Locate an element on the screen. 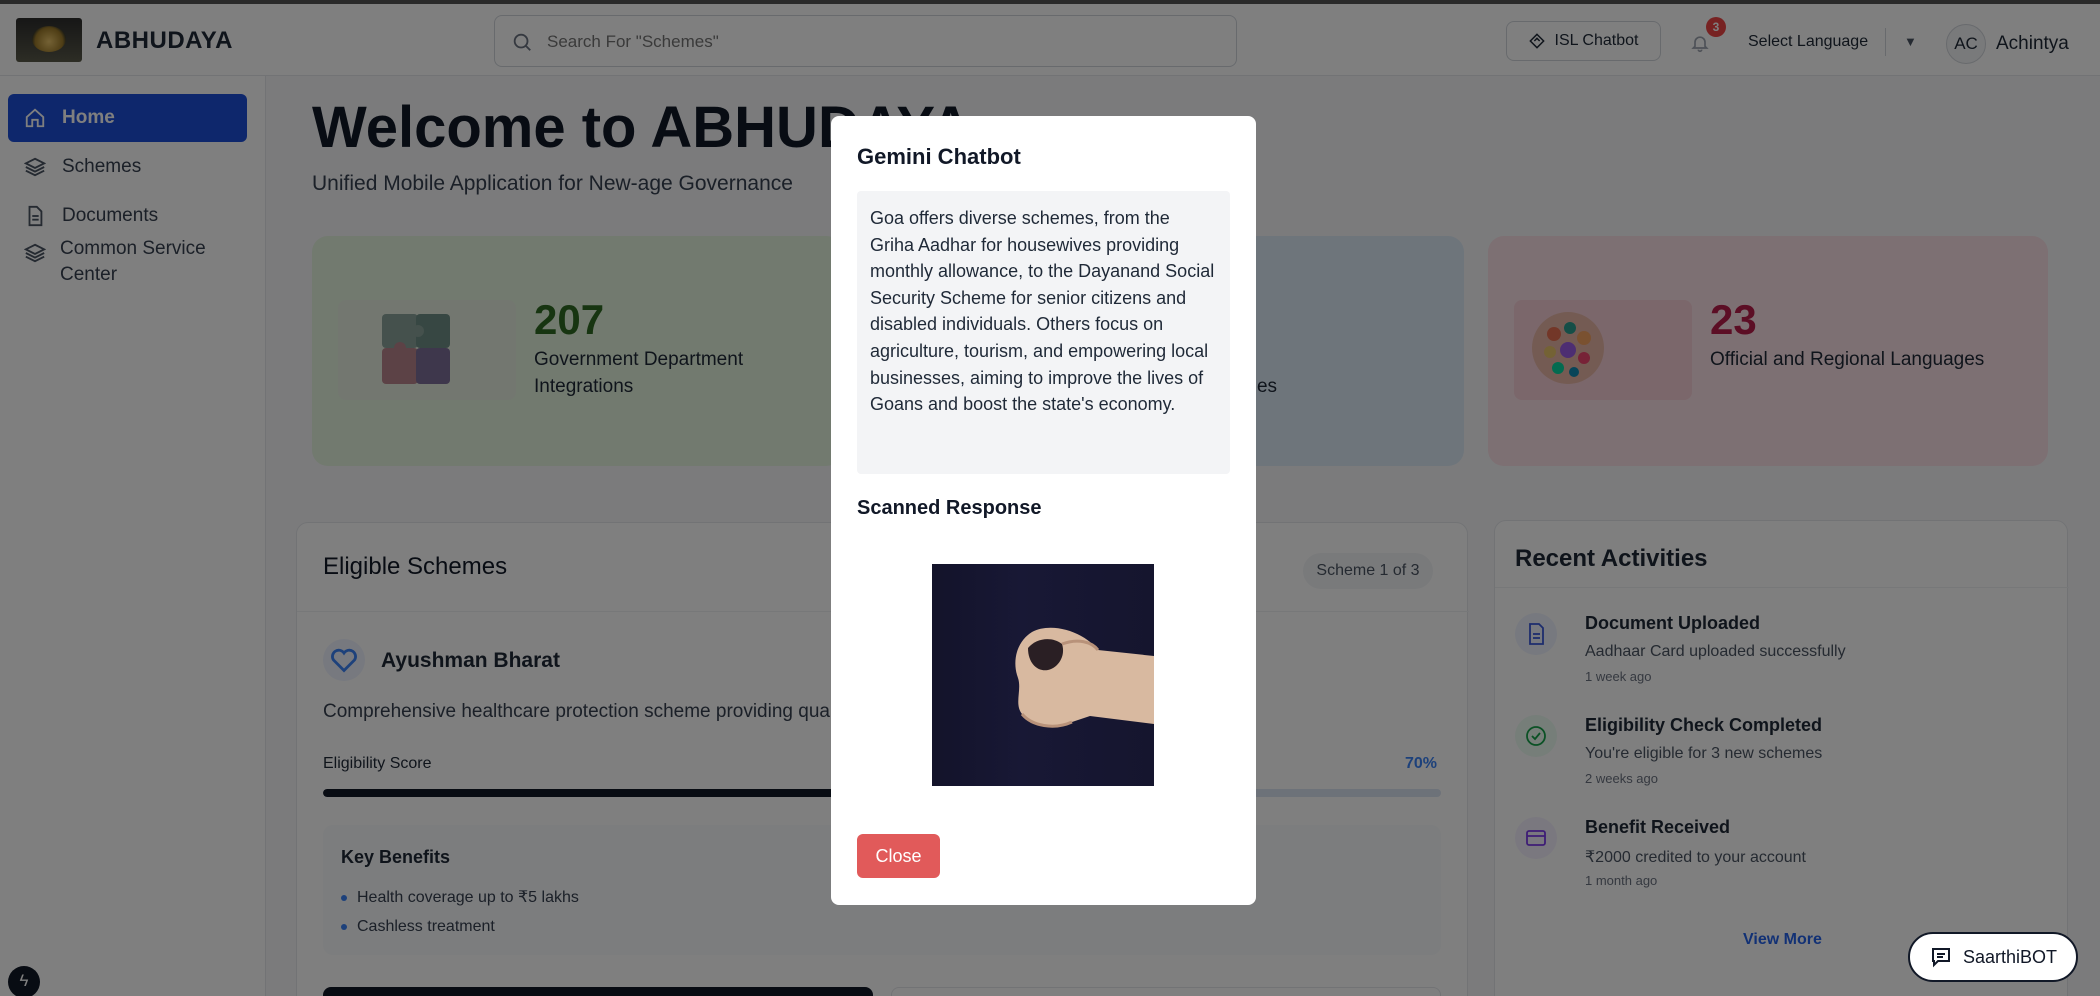 This screenshot has height=996, width=2100. close-button: Close is located at coordinates (898, 856).